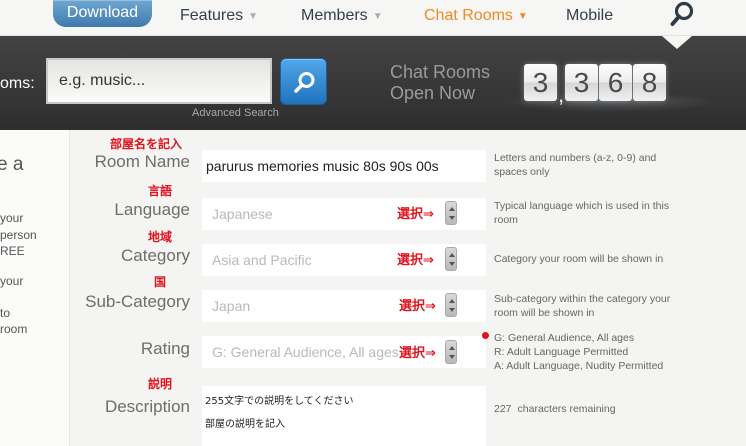 Image resolution: width=746 pixels, height=446 pixels. I want to click on stats-line-2: Open Now, so click(433, 93).